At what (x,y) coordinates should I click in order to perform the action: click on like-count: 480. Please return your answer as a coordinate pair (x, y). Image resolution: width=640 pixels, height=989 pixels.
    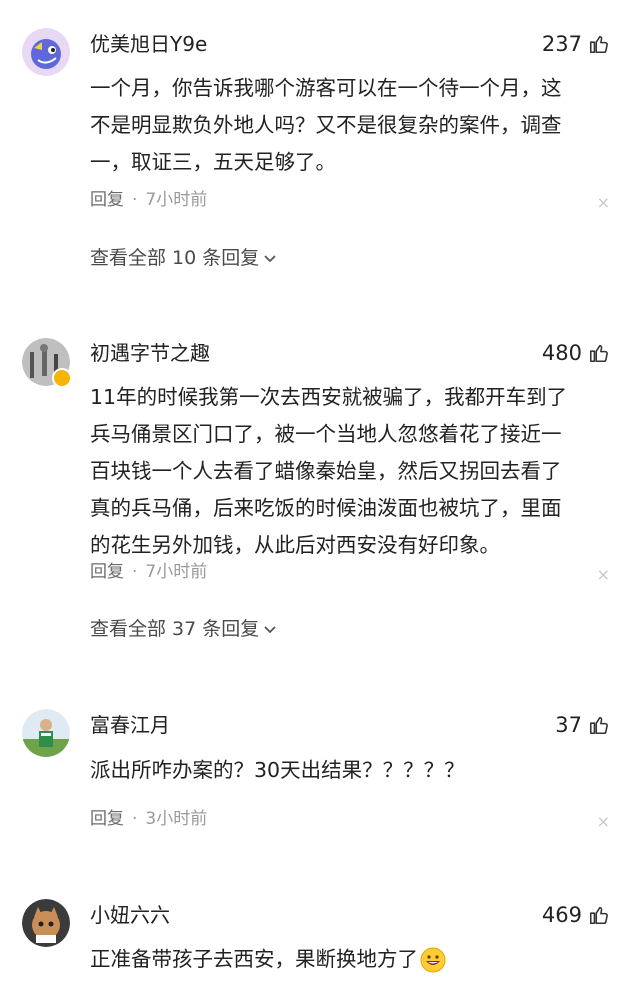
    Looking at the image, I should click on (561, 353).